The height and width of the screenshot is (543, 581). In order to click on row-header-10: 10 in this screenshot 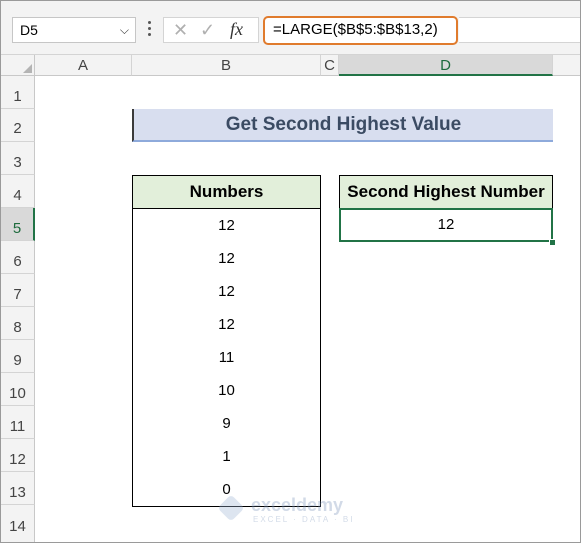, I will do `click(18, 389)`.